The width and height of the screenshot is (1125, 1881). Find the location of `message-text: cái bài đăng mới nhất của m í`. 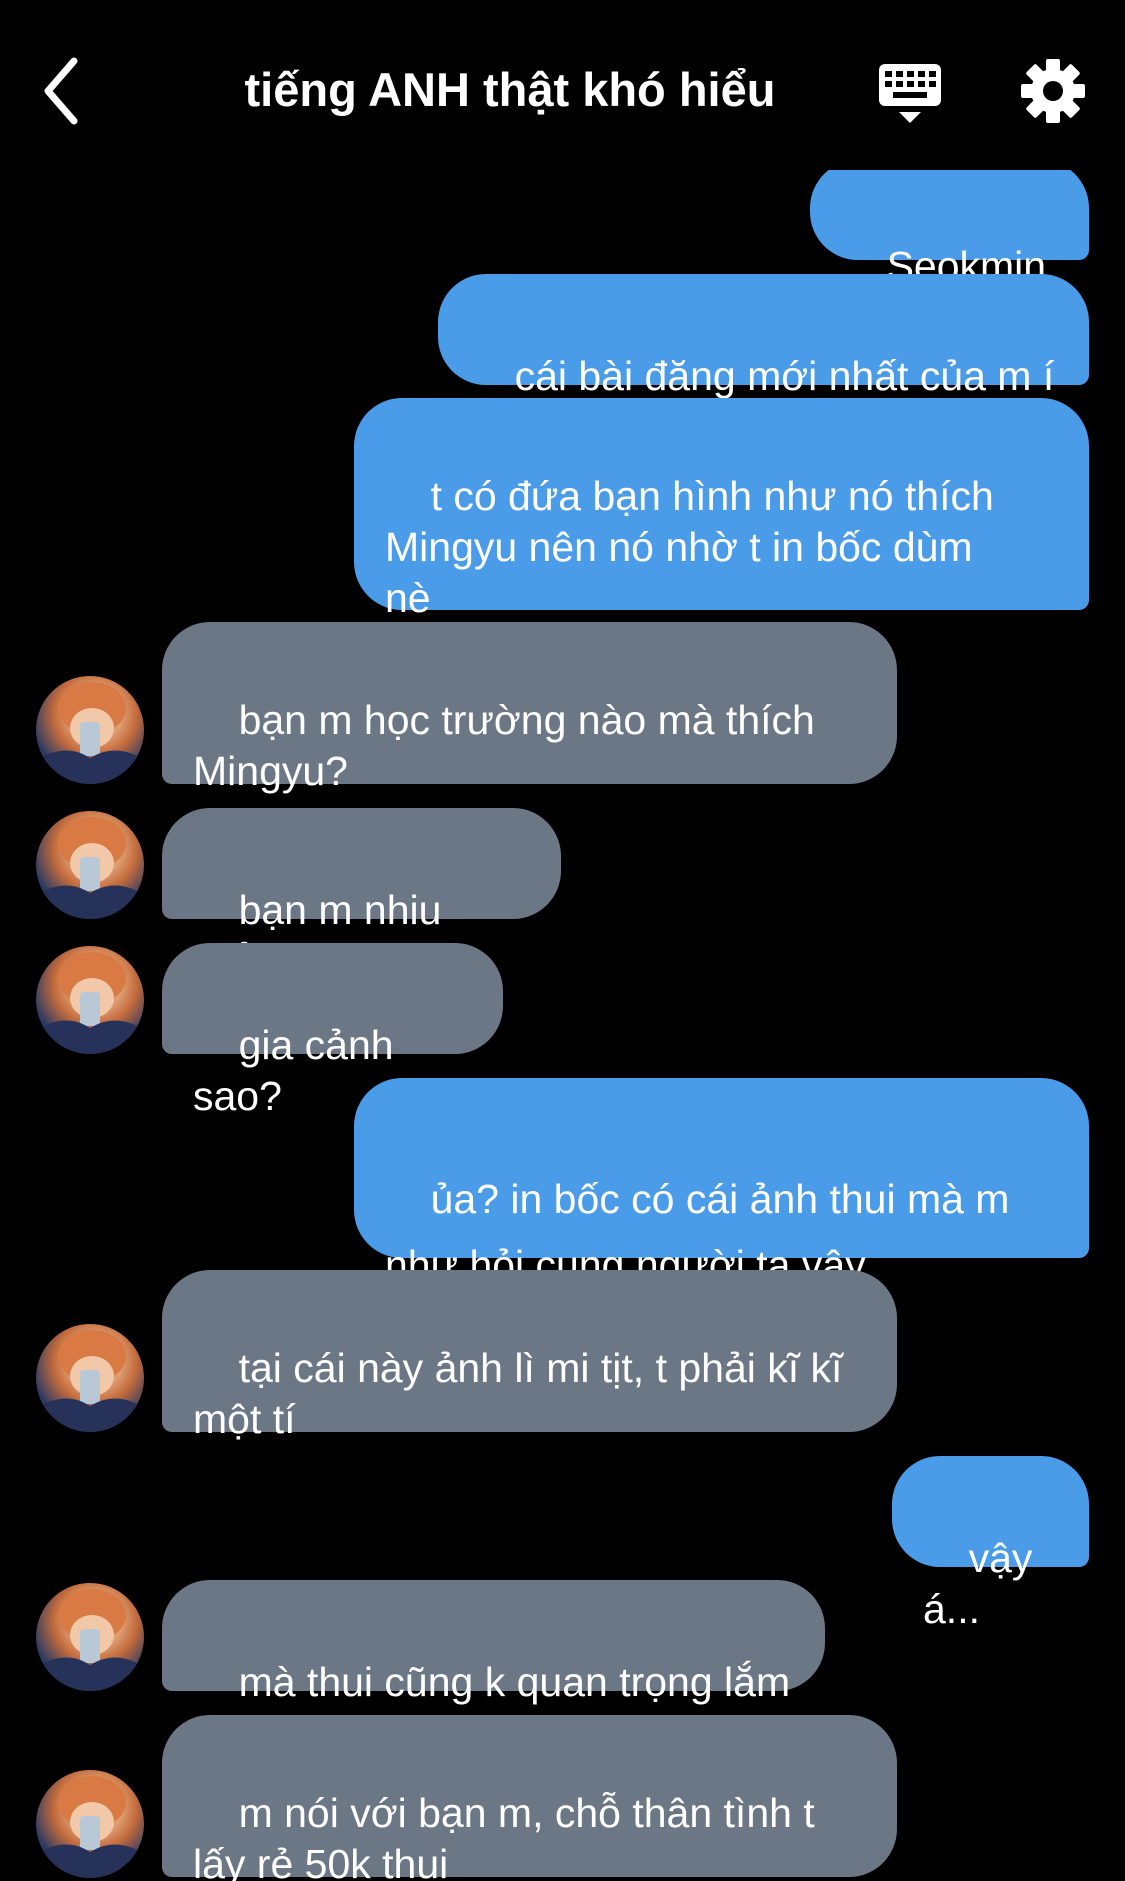

message-text: cái bài đăng mới nhất của m í is located at coordinates (784, 376).